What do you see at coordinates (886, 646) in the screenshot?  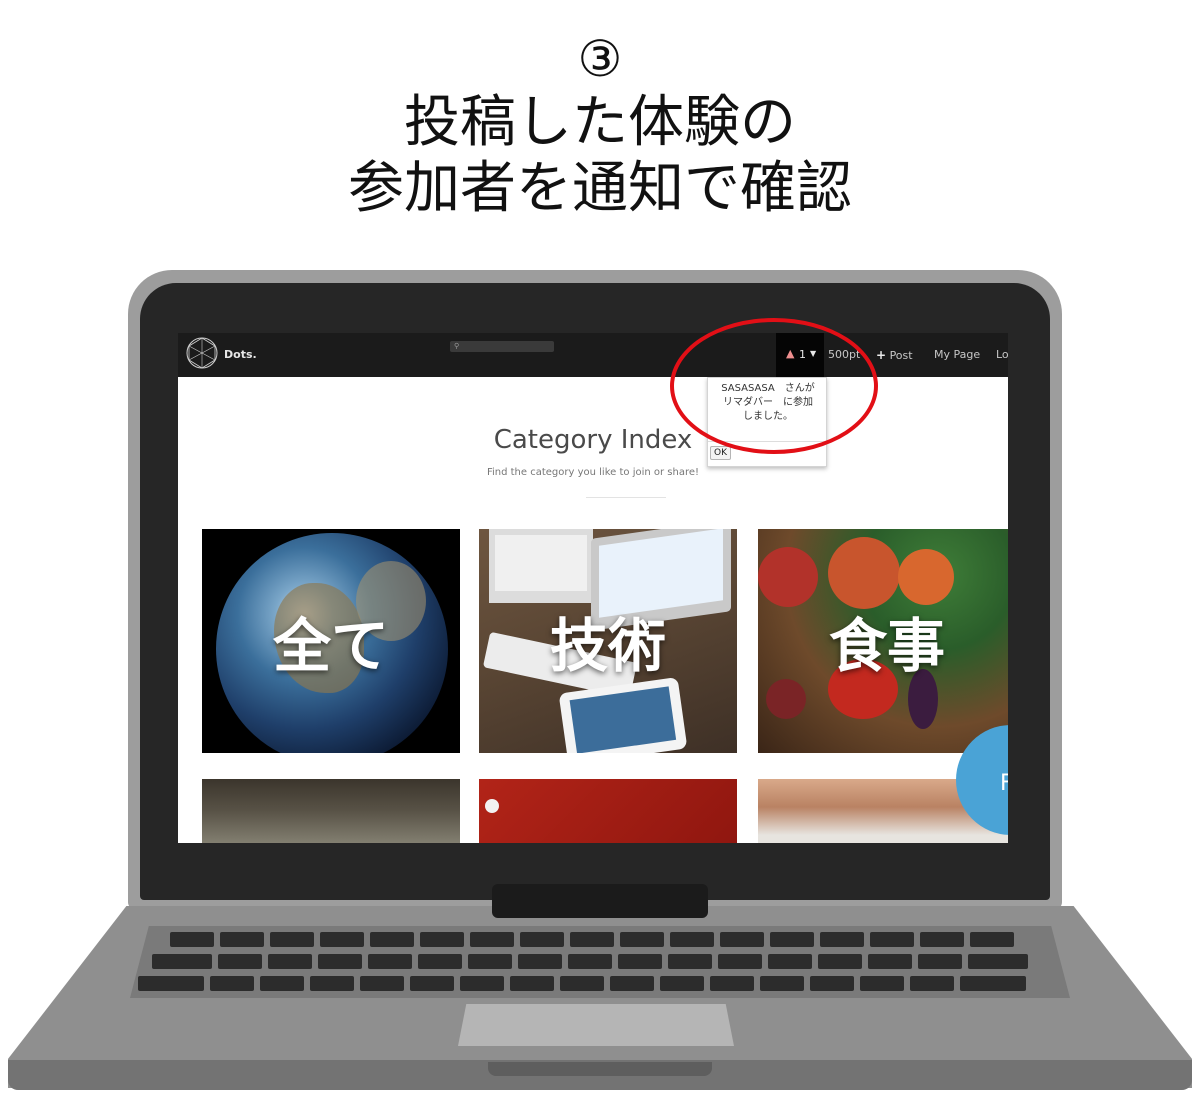 I see `category-label: 食事` at bounding box center [886, 646].